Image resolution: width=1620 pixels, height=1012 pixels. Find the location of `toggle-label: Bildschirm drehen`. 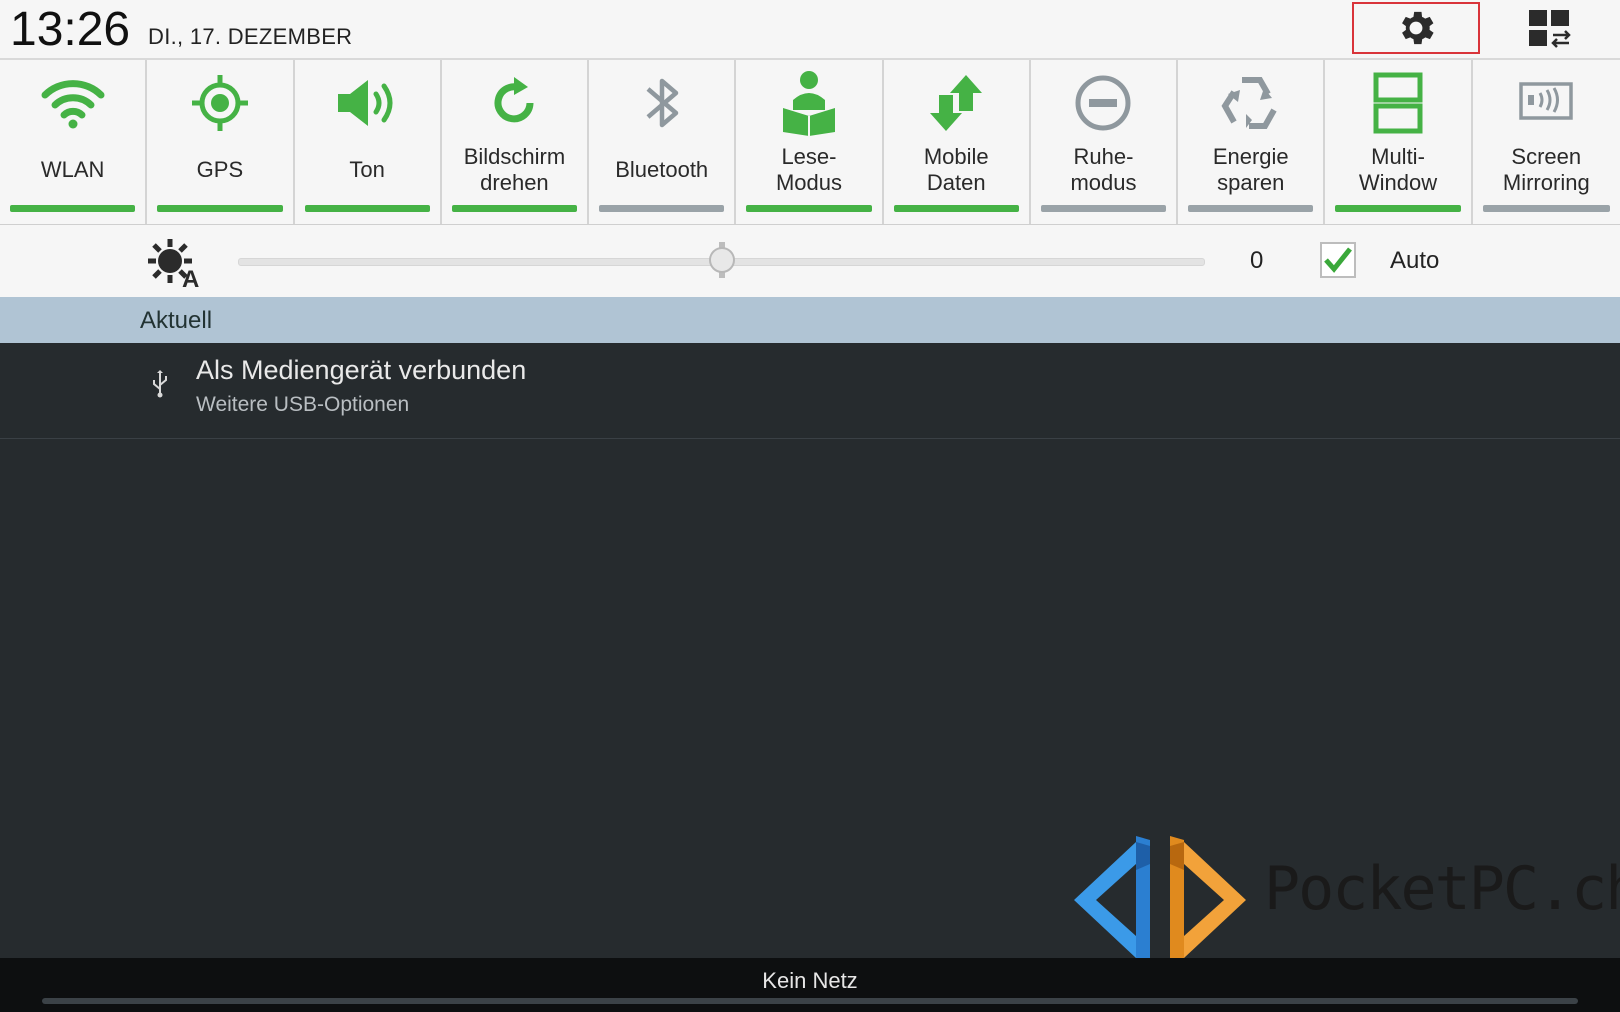

toggle-label: Bildschirm drehen is located at coordinates (514, 169).